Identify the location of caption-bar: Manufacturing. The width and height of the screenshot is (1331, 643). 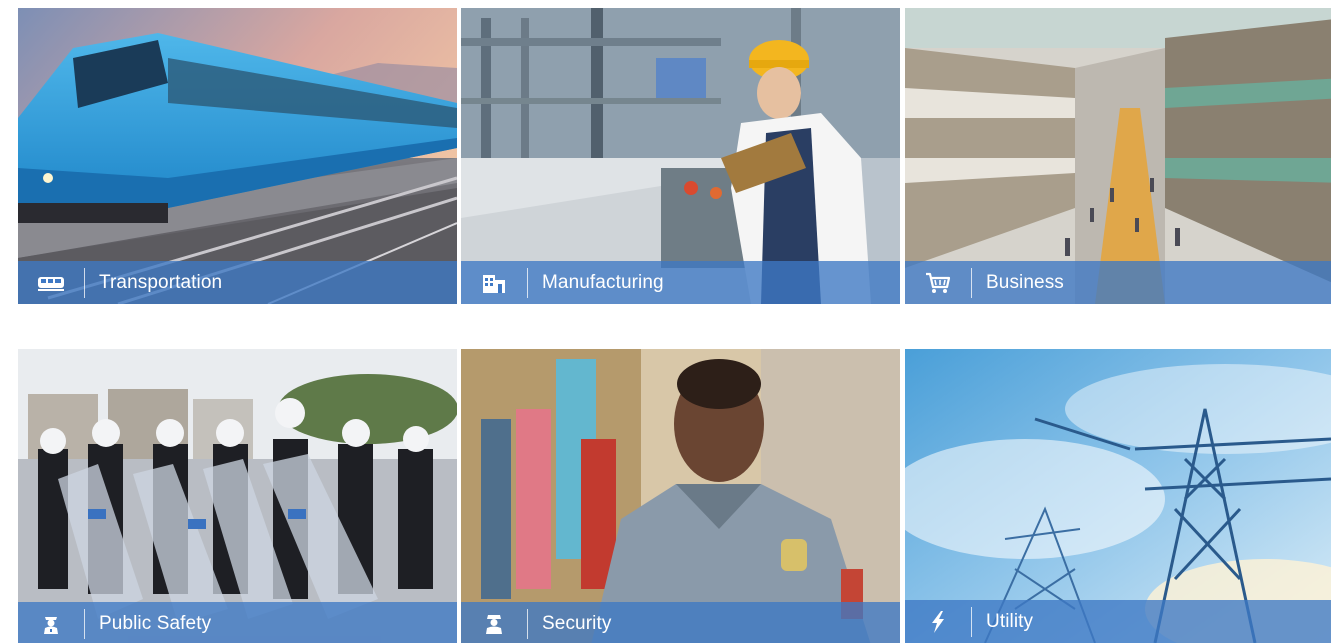
(680, 282).